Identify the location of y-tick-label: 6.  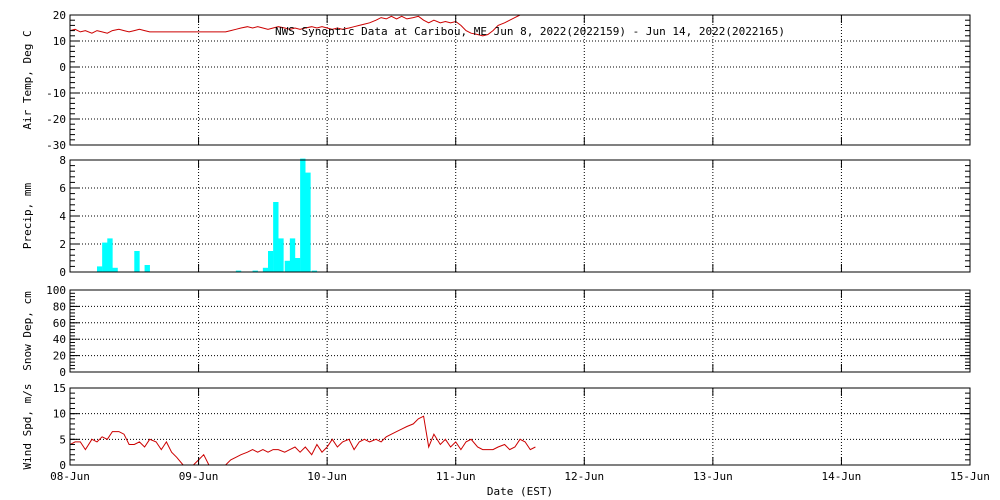
(62, 188).